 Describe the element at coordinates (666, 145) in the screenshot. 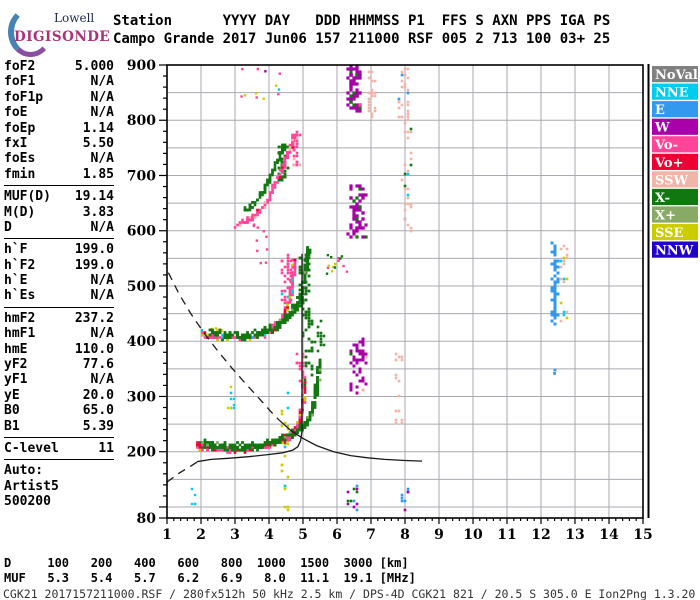

I see `legend-label: Vo-` at that location.